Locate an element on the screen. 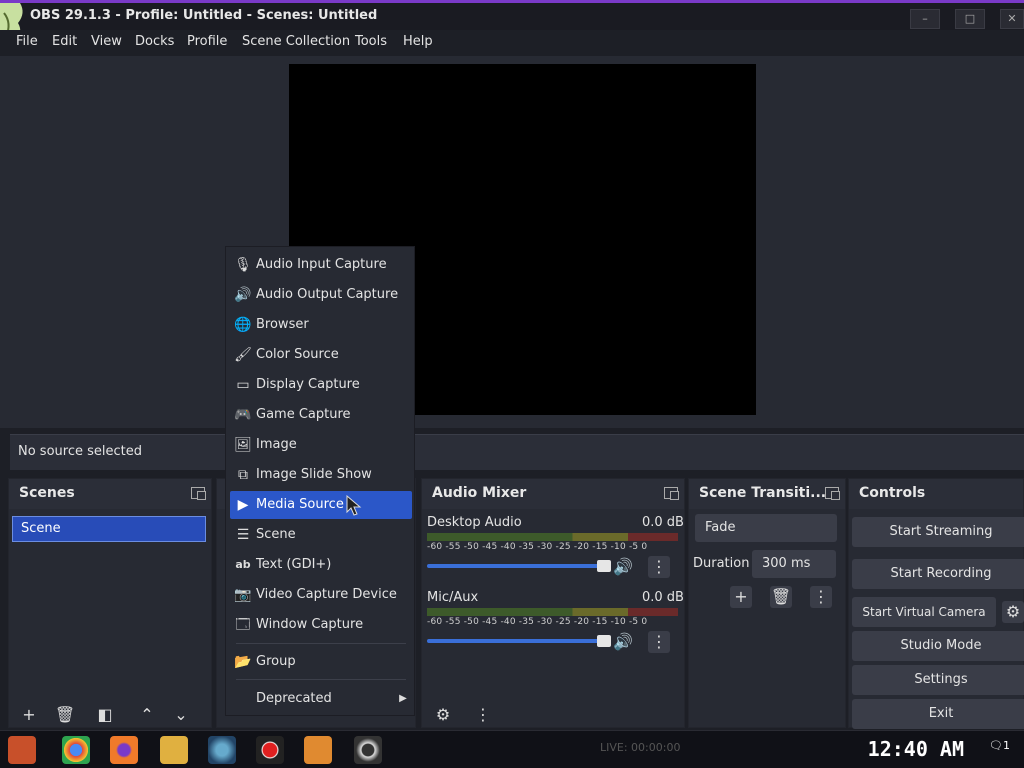 This screenshot has width=1024, height=768. studio-mode-button: Studio Mode is located at coordinates (938, 646).